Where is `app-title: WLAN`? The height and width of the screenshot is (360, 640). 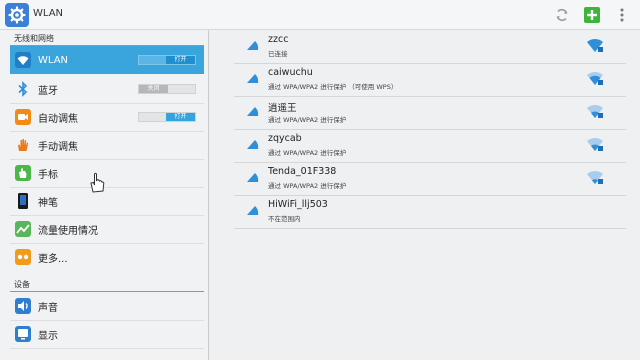
app-title: WLAN is located at coordinates (48, 13).